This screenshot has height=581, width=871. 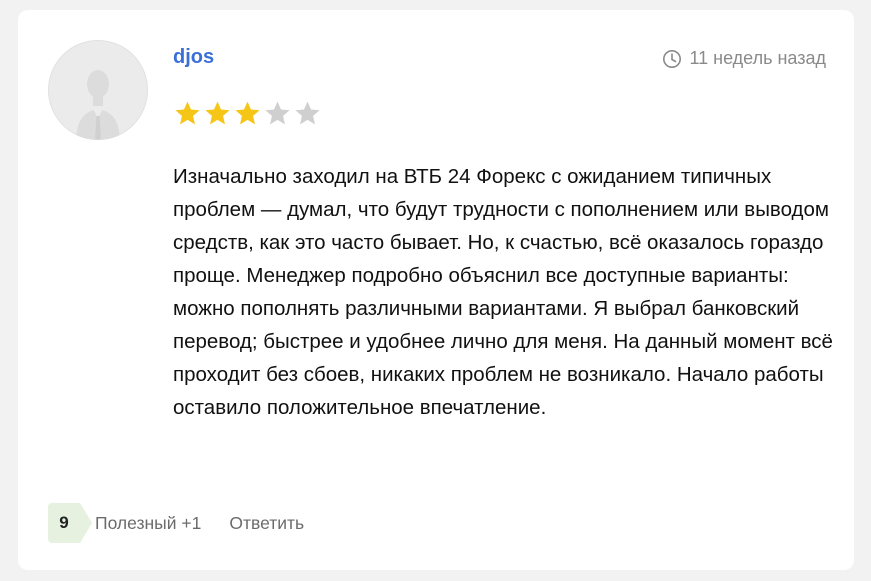 I want to click on rating-stars, so click(x=247, y=114).